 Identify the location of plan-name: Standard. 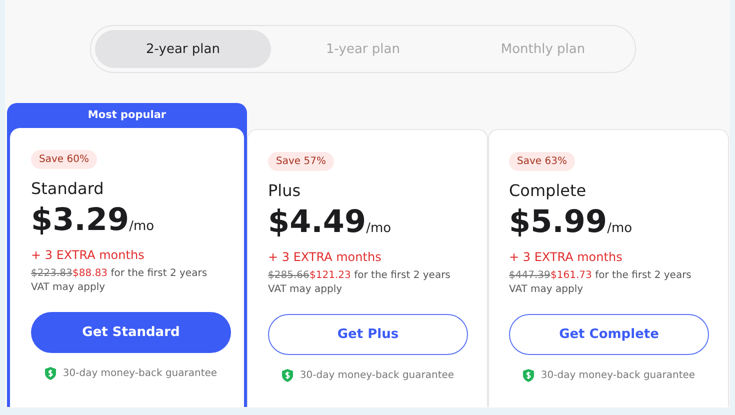
(68, 188).